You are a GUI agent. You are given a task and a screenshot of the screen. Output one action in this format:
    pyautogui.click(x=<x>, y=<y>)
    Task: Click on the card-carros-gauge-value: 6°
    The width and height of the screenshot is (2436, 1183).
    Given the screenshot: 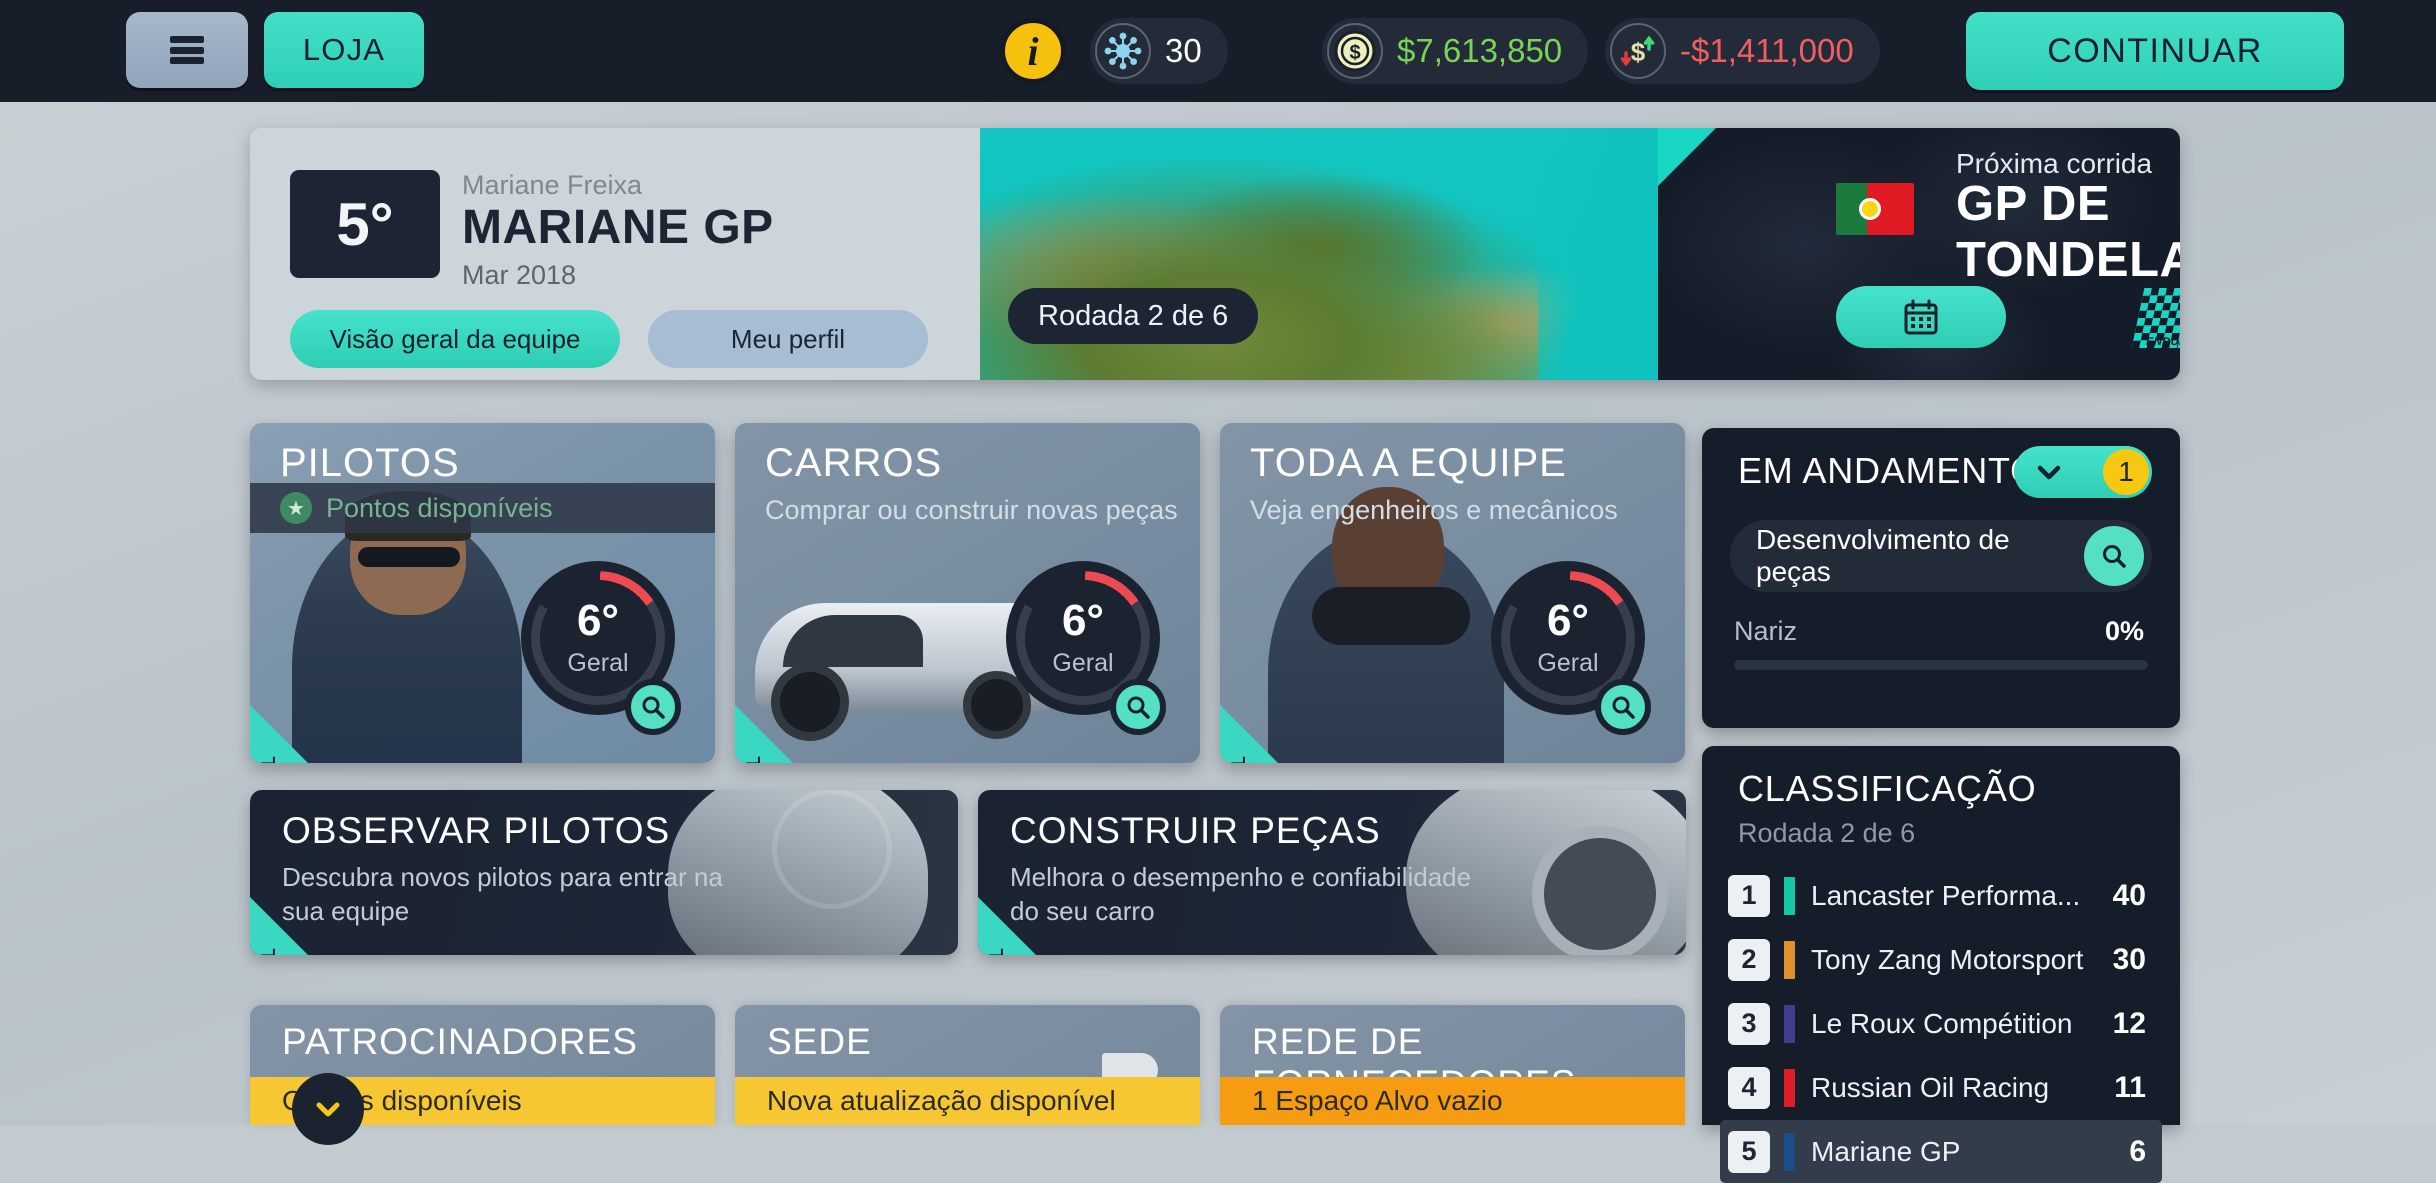 What is the action you would take?
    pyautogui.click(x=1083, y=620)
    